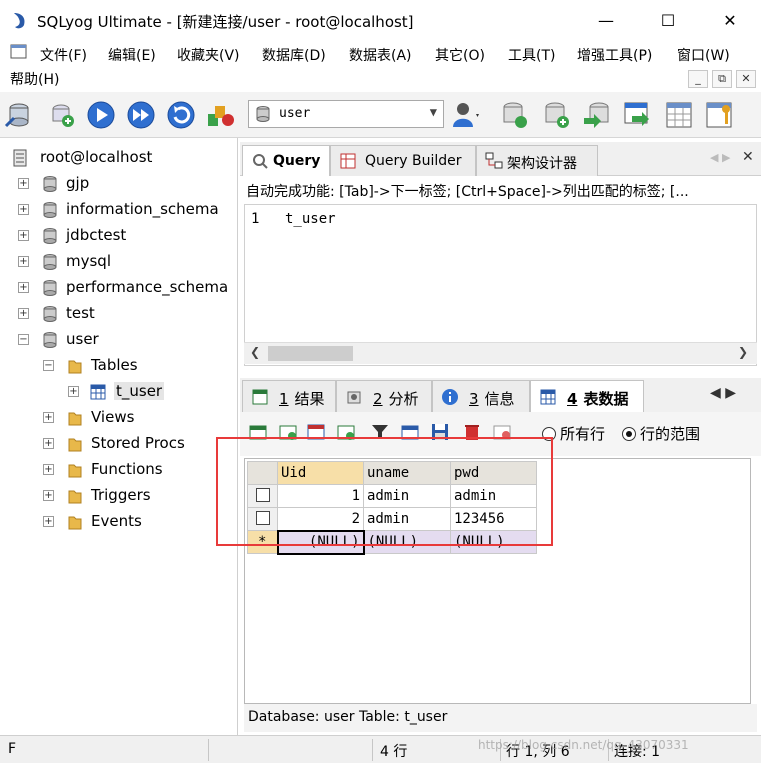 The image size is (761, 763). Describe the element at coordinates (260, 397) in the screenshot. I see `result-grid-icon` at that location.